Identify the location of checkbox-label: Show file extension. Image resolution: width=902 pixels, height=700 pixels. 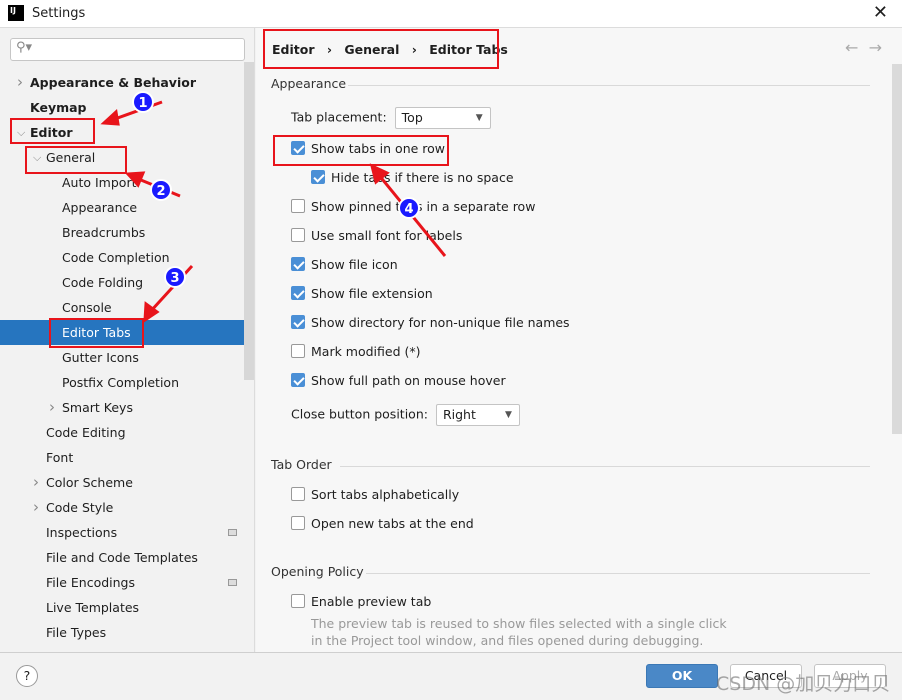
(372, 293).